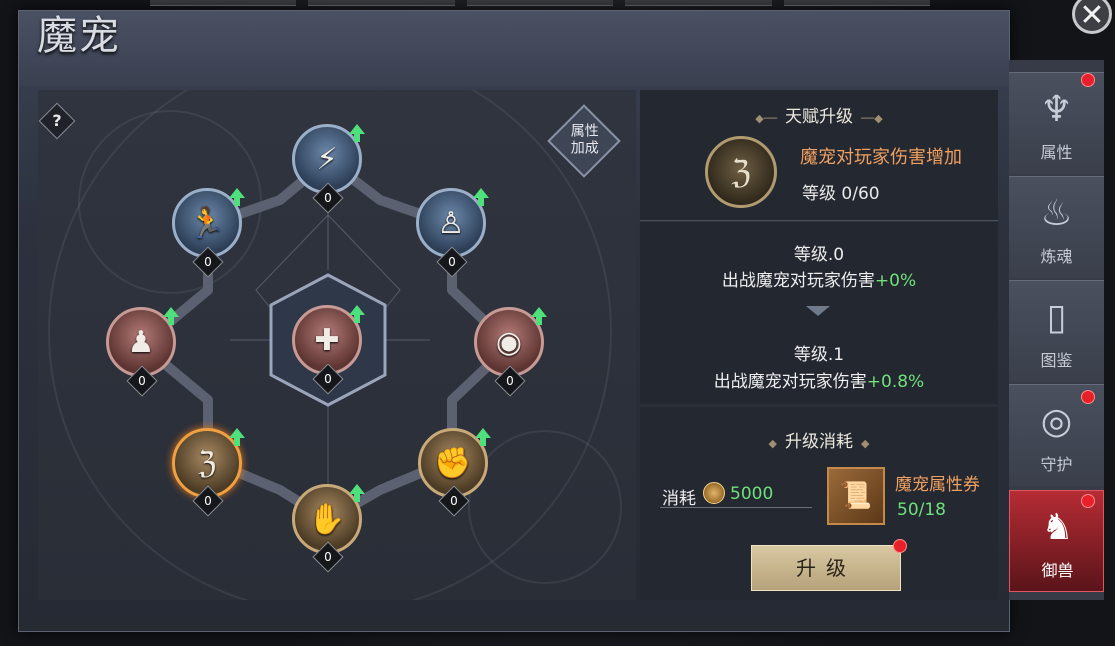 The height and width of the screenshot is (646, 1115). What do you see at coordinates (921, 510) in the screenshot?
I see `item-count: 50/18` at bounding box center [921, 510].